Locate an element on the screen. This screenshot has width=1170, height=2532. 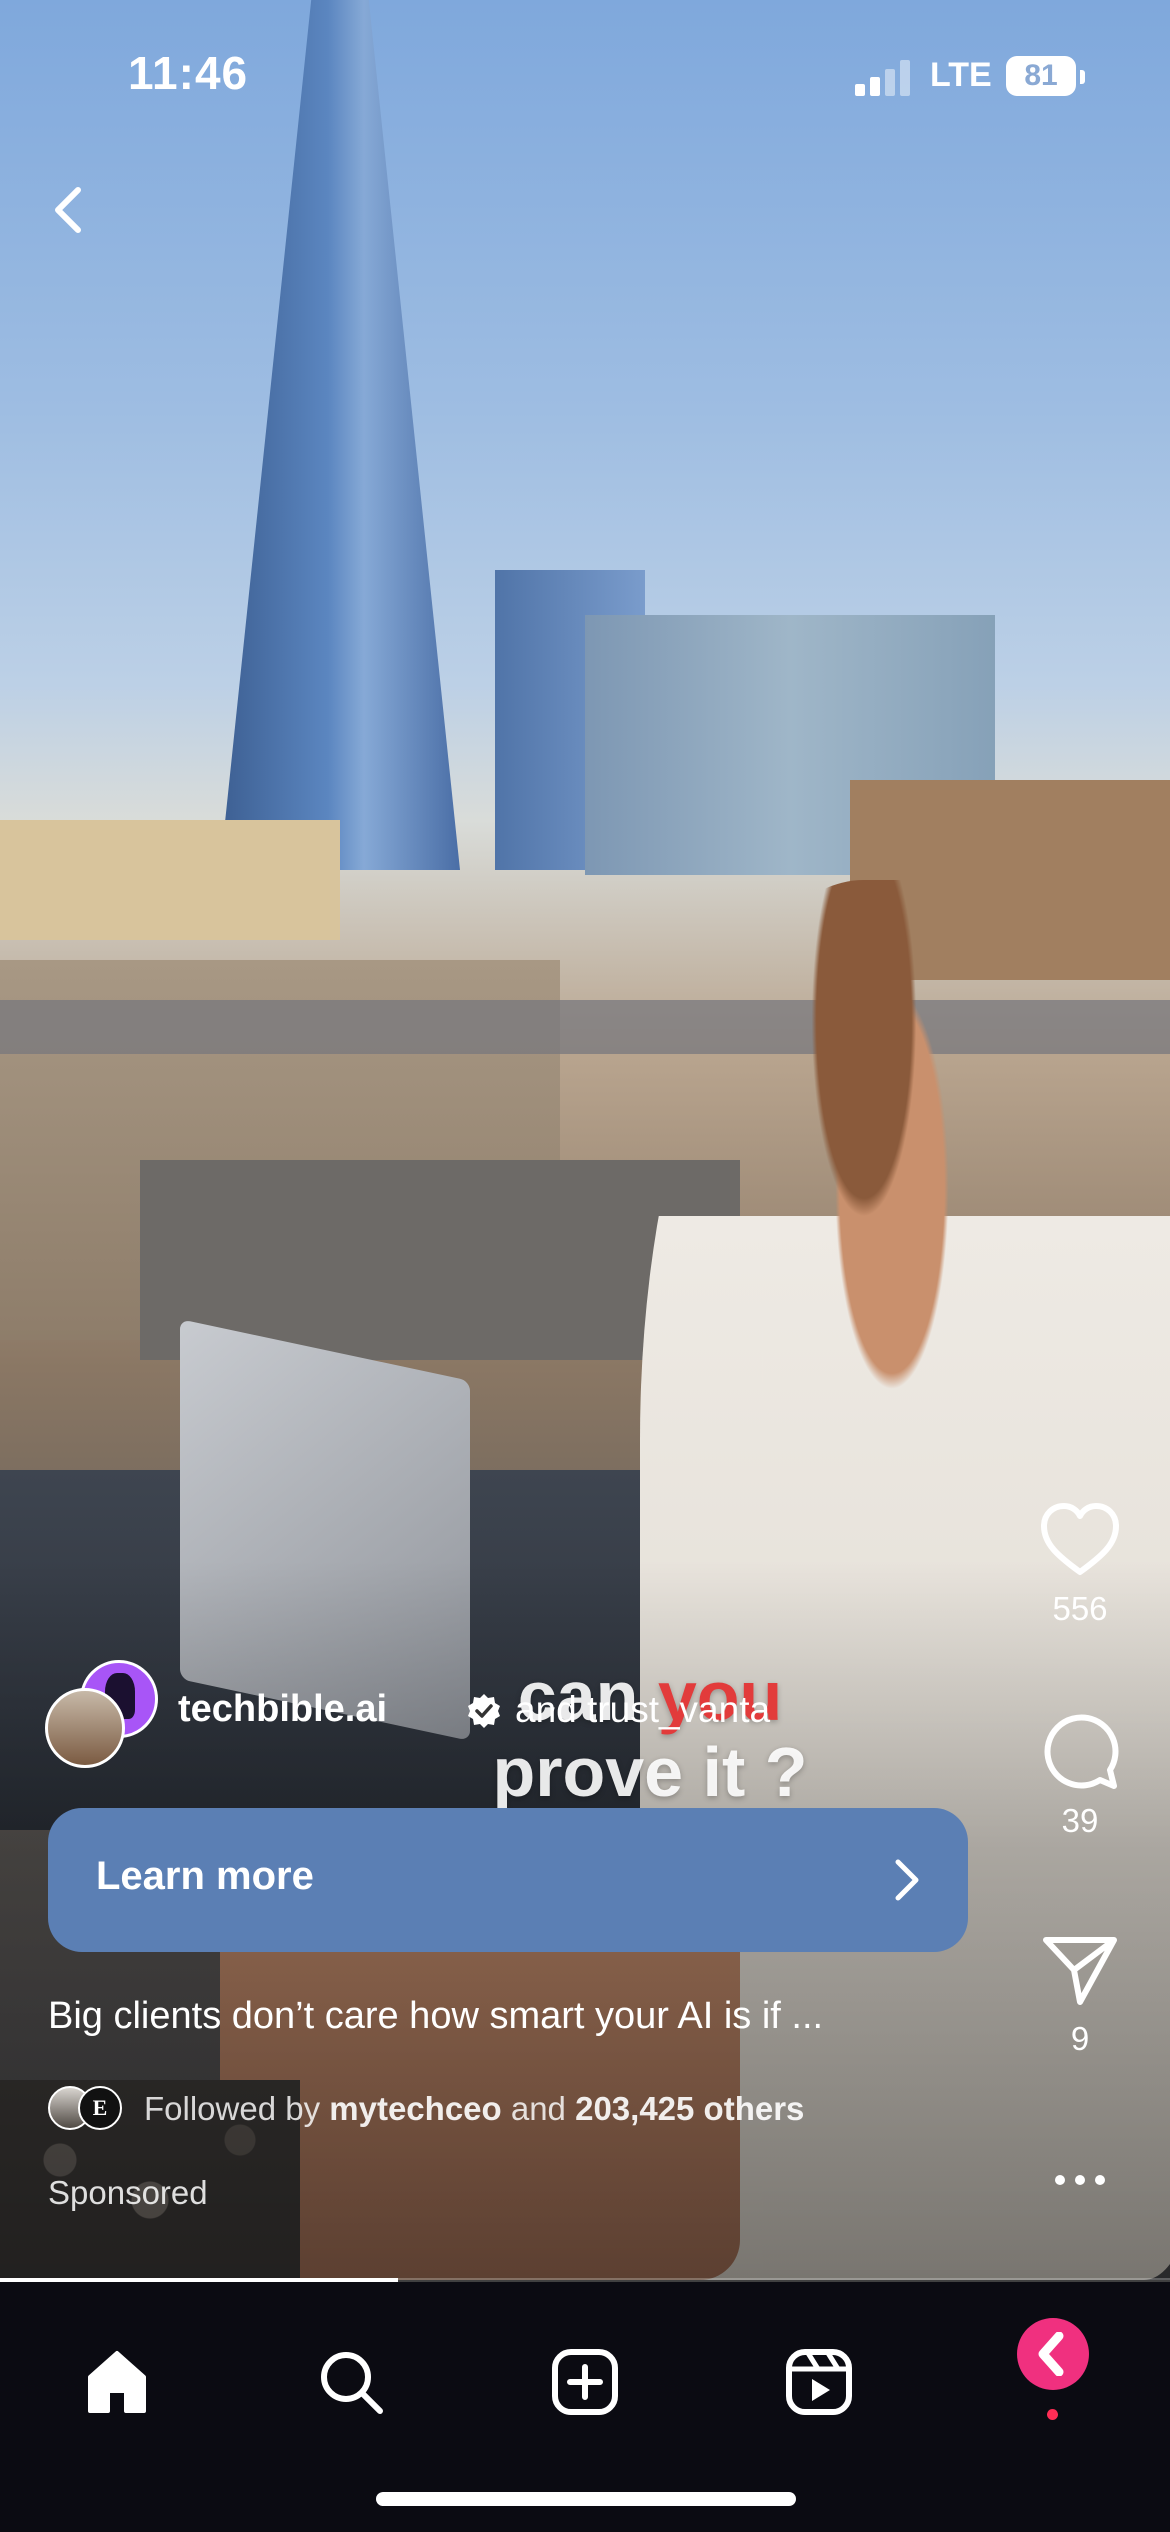
reels-icon is located at coordinates (819, 2382).